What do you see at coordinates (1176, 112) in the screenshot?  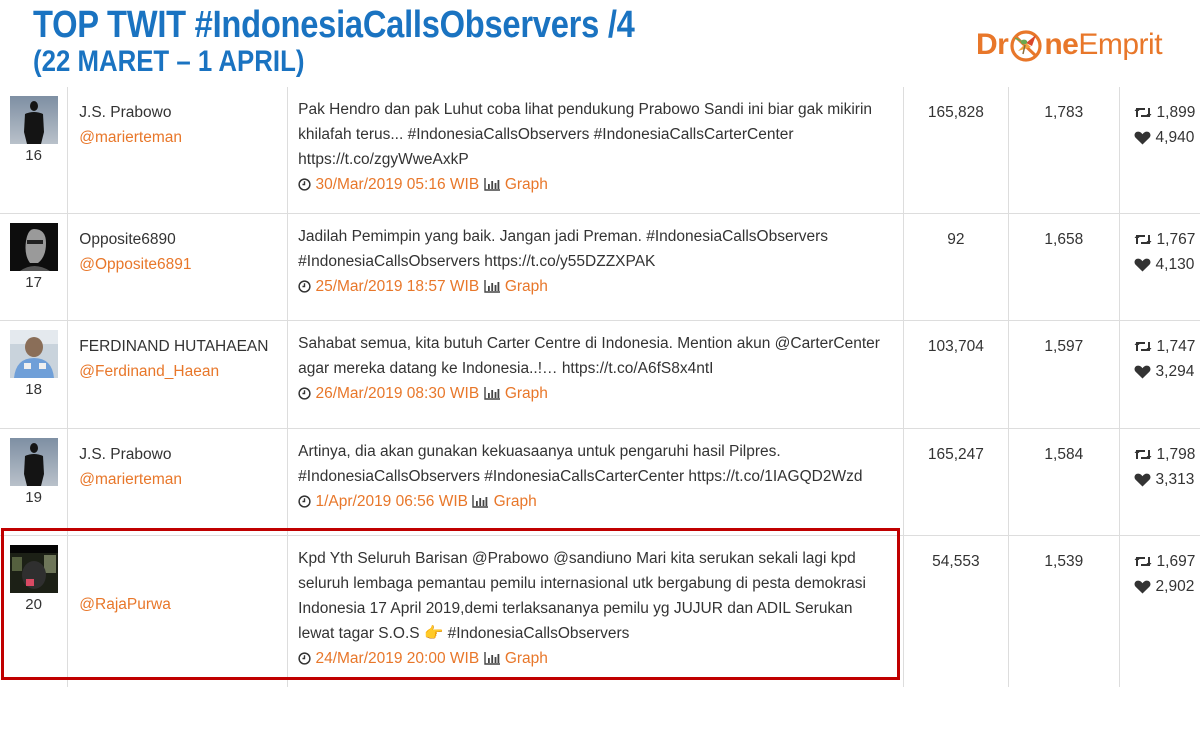 I see `retweet-count: 1,899` at bounding box center [1176, 112].